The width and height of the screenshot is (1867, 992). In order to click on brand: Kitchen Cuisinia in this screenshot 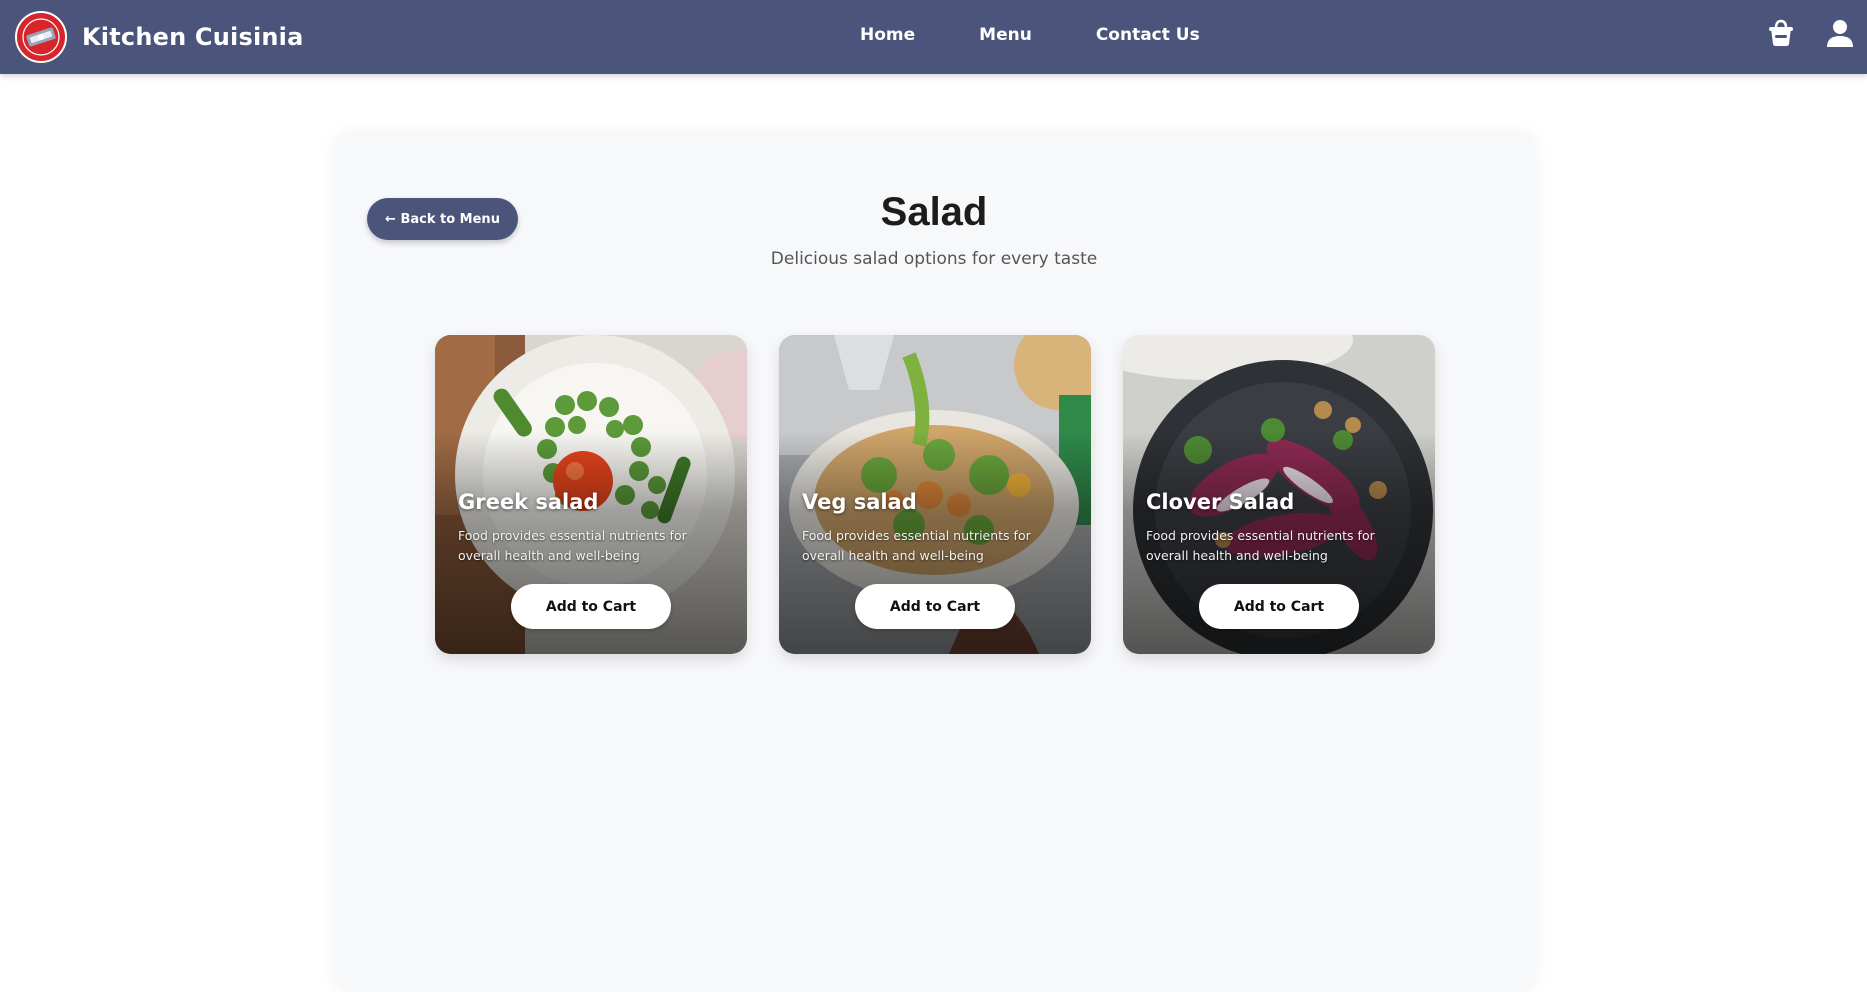, I will do `click(158, 37)`.